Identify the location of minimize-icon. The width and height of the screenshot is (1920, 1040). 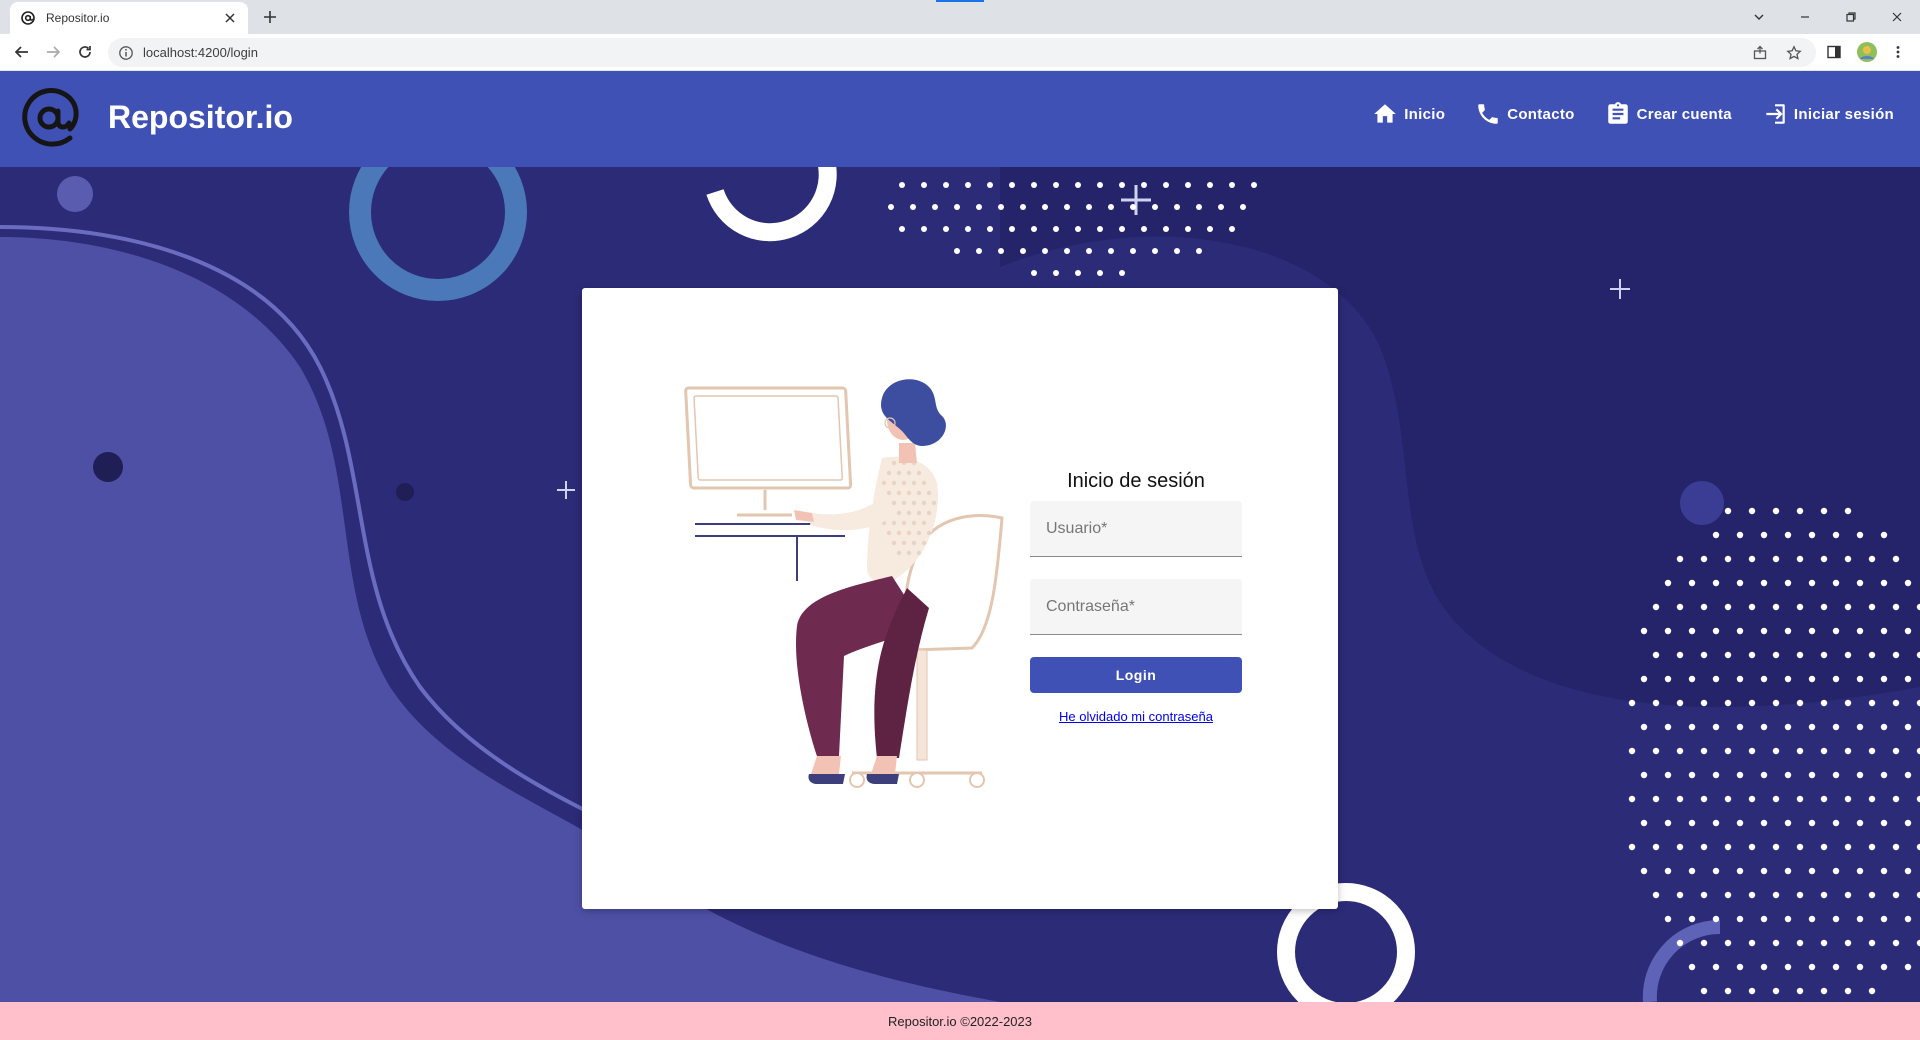
(1805, 17).